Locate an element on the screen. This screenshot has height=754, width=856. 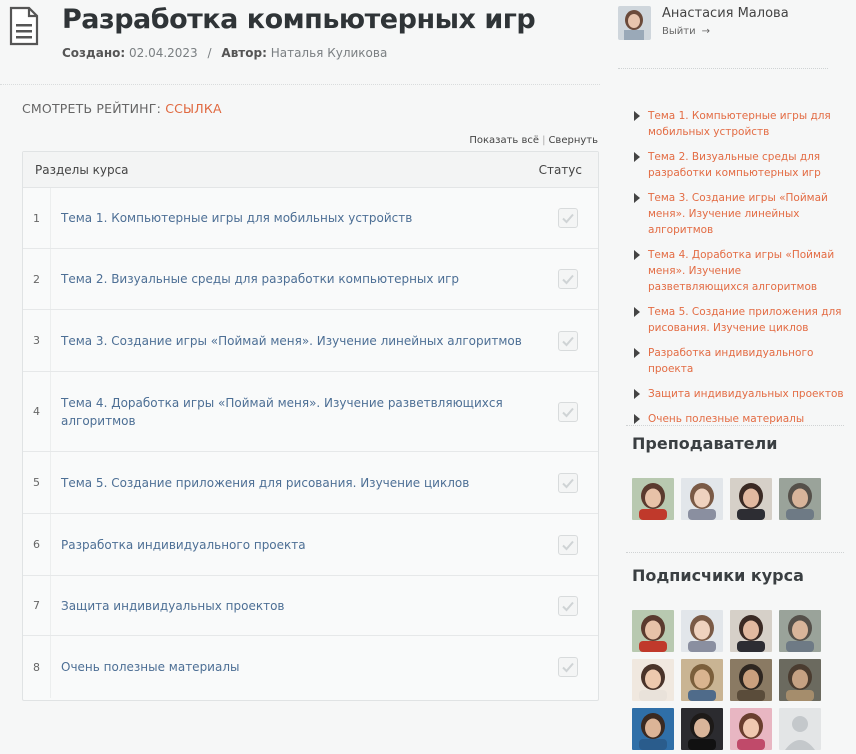
logout-link: Выйти → is located at coordinates (686, 31).